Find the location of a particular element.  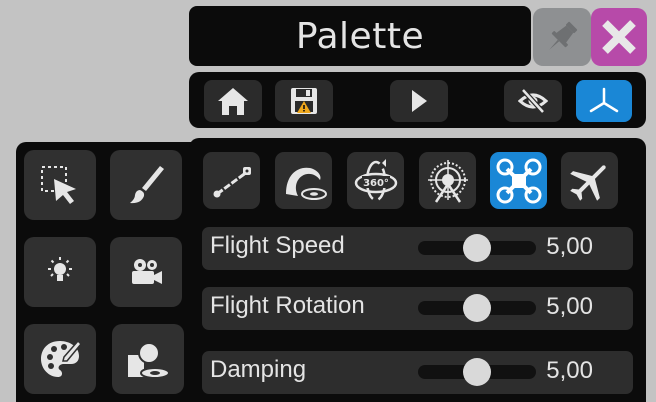

mode-drone-button is located at coordinates (518, 180).